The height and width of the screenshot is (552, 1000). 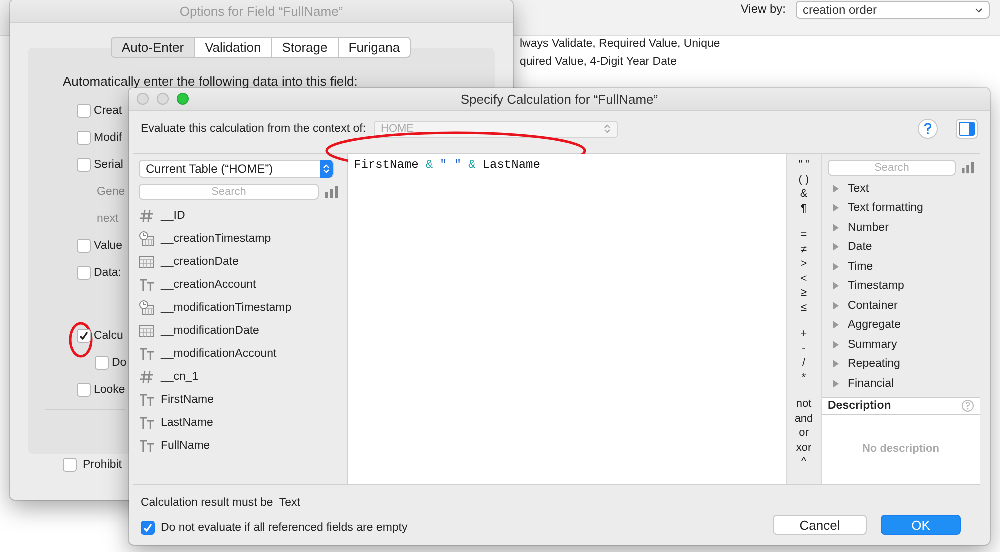 What do you see at coordinates (968, 406) in the screenshot?
I see `help-icon` at bounding box center [968, 406].